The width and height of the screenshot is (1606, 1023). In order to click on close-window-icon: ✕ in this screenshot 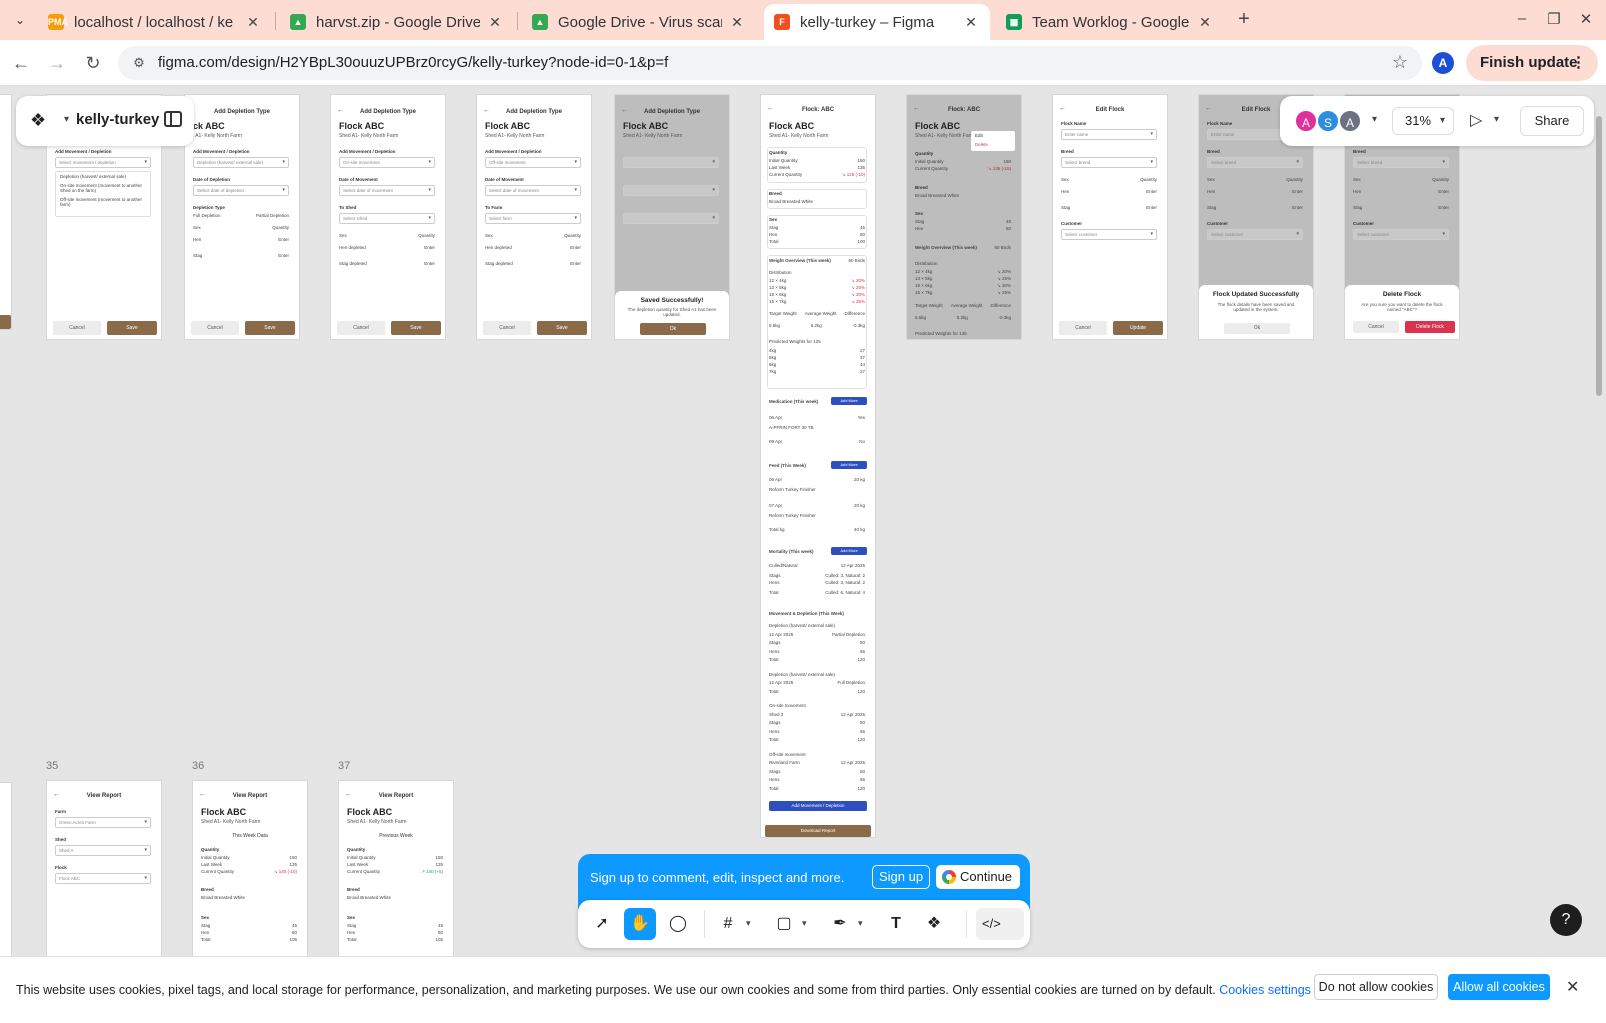, I will do `click(1586, 19)`.